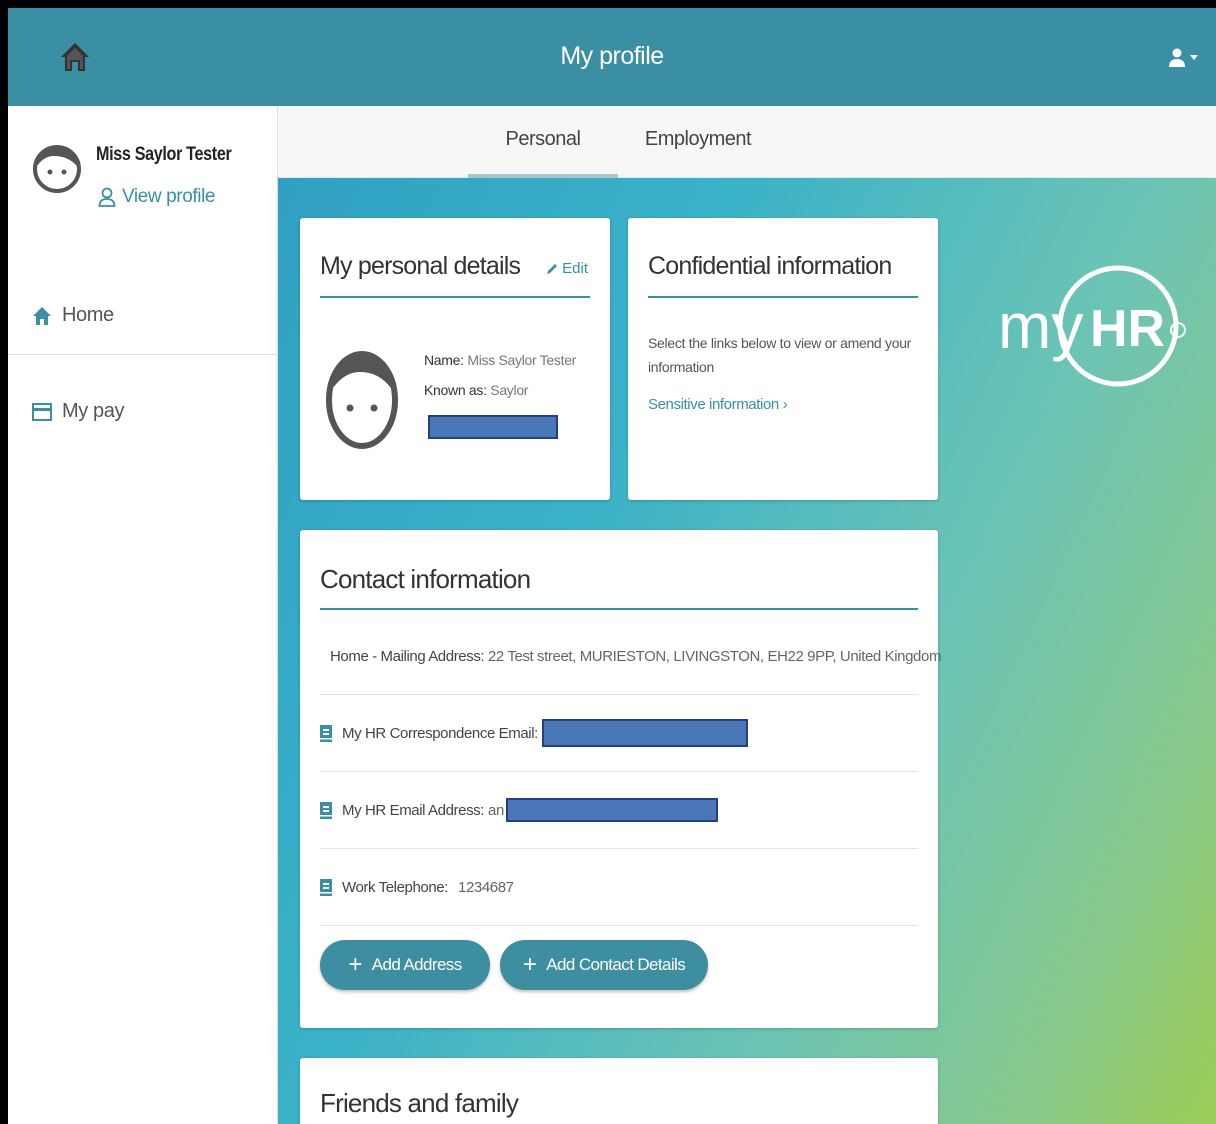 Image resolution: width=1216 pixels, height=1124 pixels. I want to click on logo-text-hr: HR, so click(1127, 329).